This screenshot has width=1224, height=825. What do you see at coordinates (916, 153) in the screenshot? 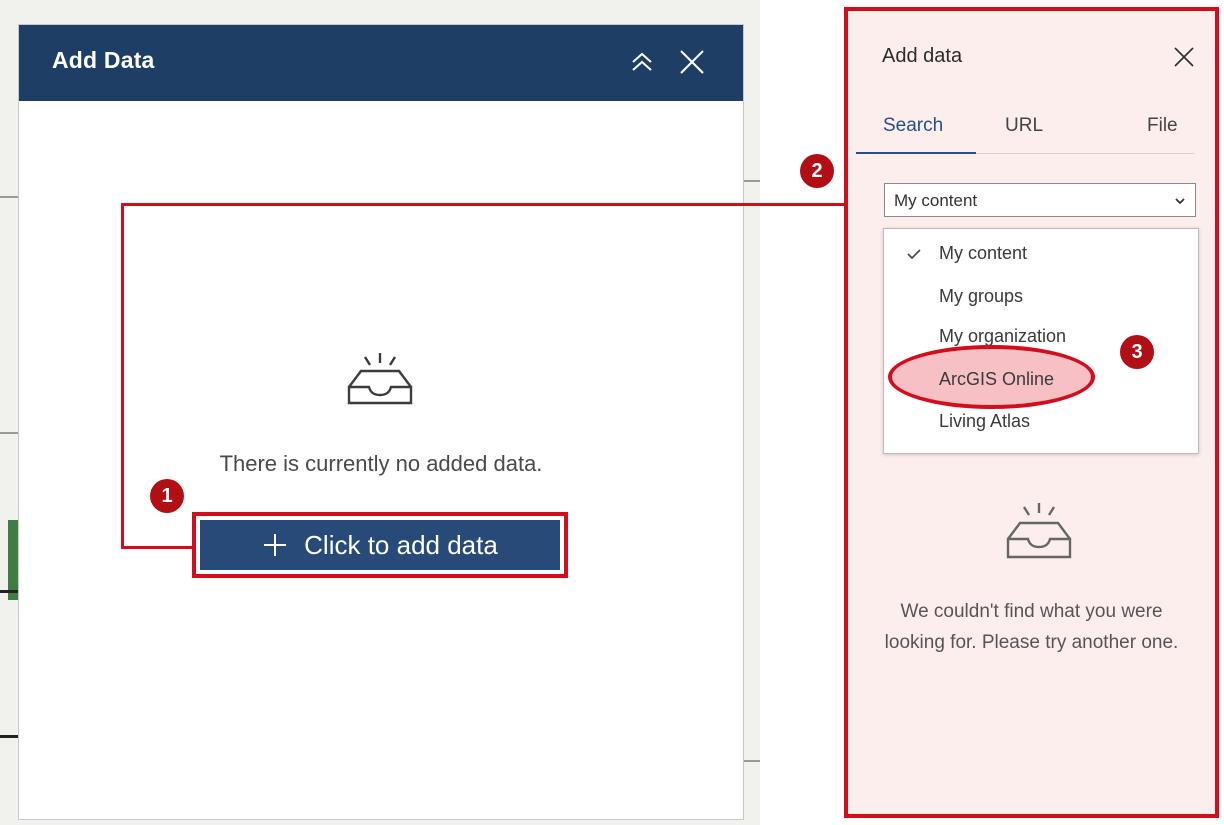
I see `active-tab-indicator` at bounding box center [916, 153].